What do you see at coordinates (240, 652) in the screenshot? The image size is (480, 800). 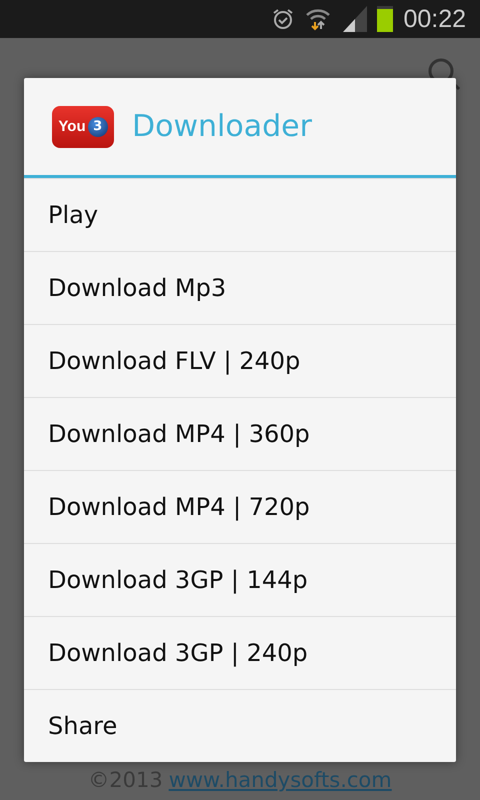 I see `menu-item: Download 3GP | 240p` at bounding box center [240, 652].